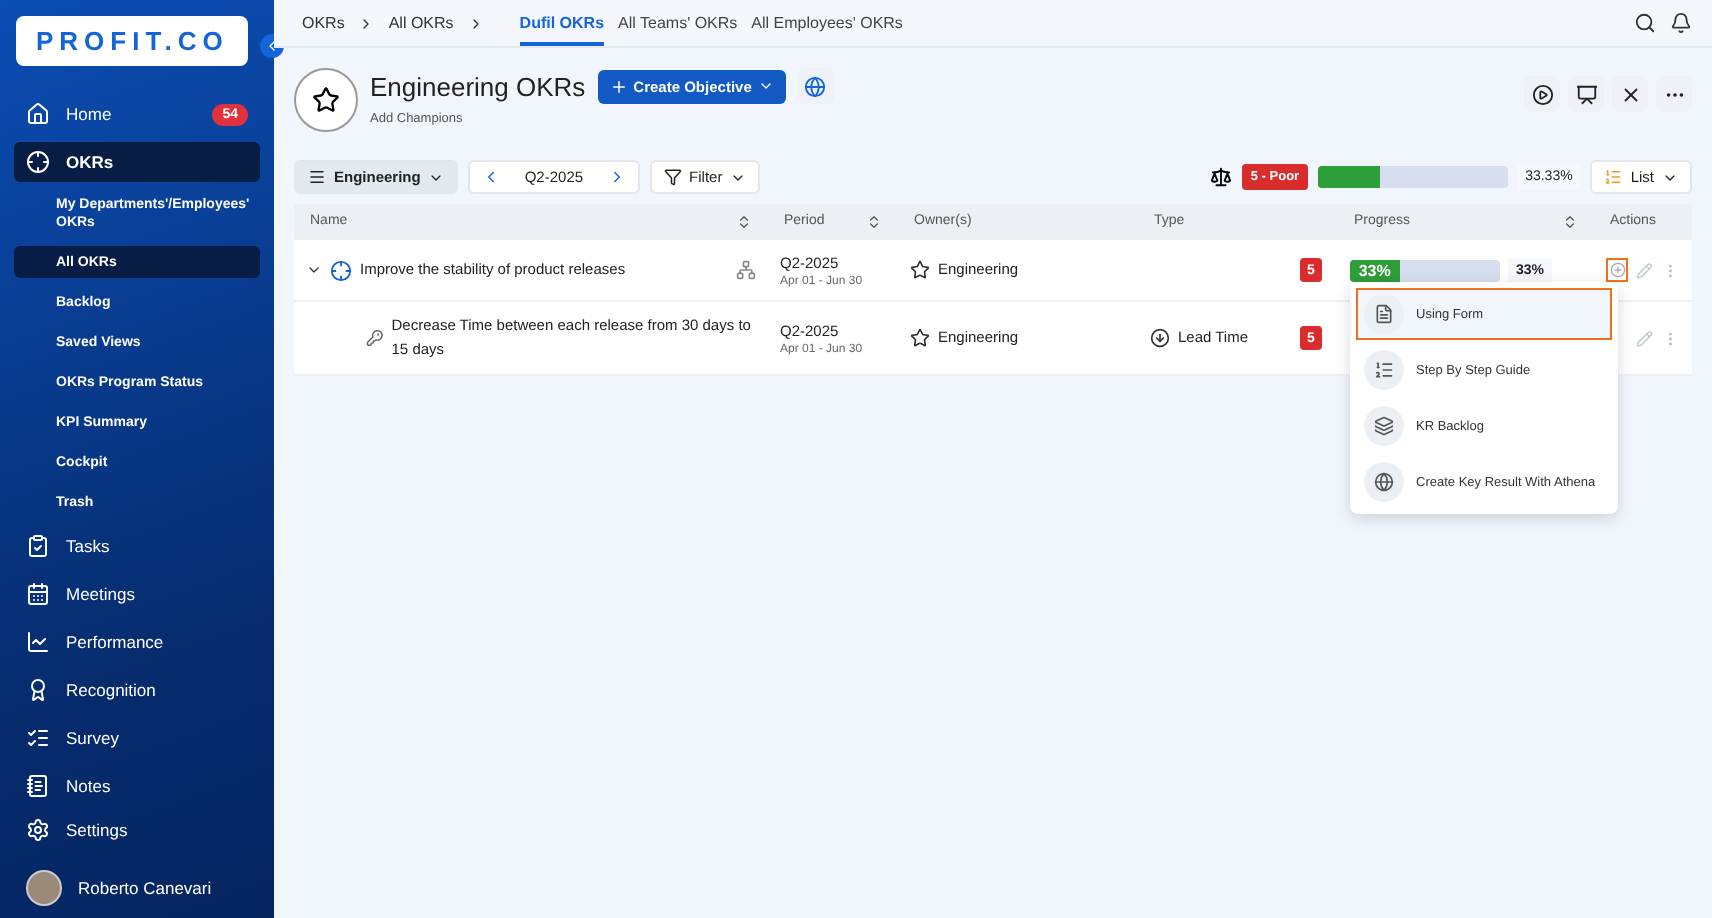 The image size is (1712, 918). I want to click on collapse-icon, so click(1630, 94).